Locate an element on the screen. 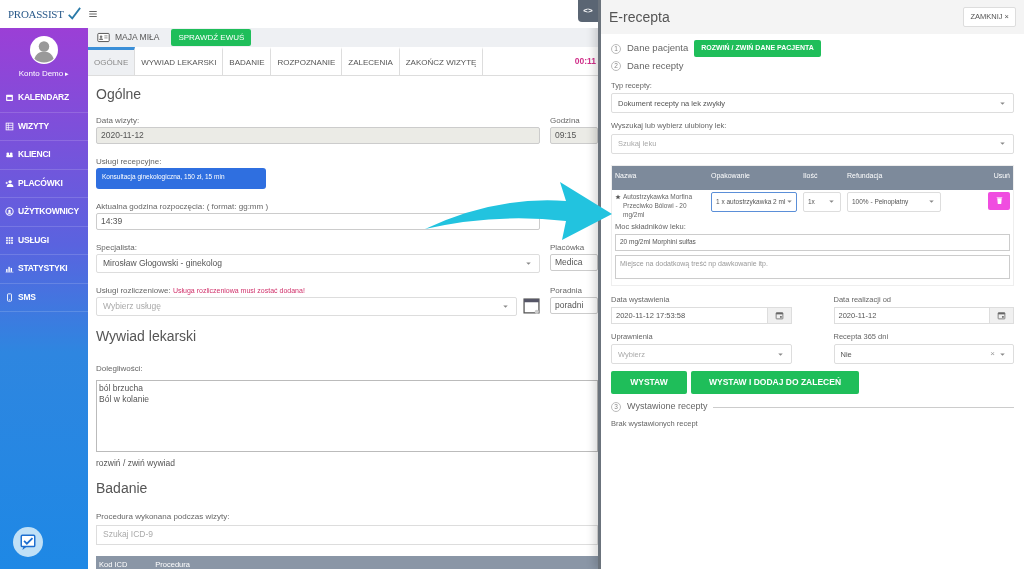  step-label: Dane recepty is located at coordinates (655, 65).